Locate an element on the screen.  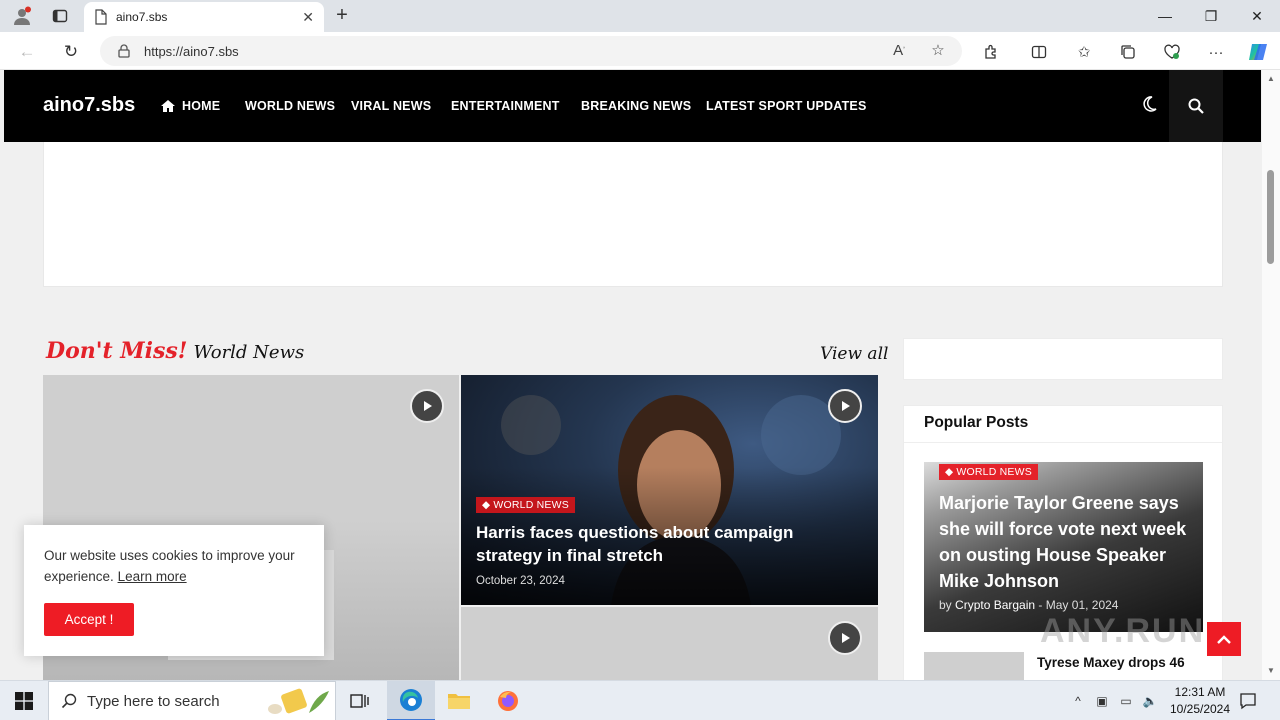
address-field: https://aino7.sbs is located at coordinates (531, 51).